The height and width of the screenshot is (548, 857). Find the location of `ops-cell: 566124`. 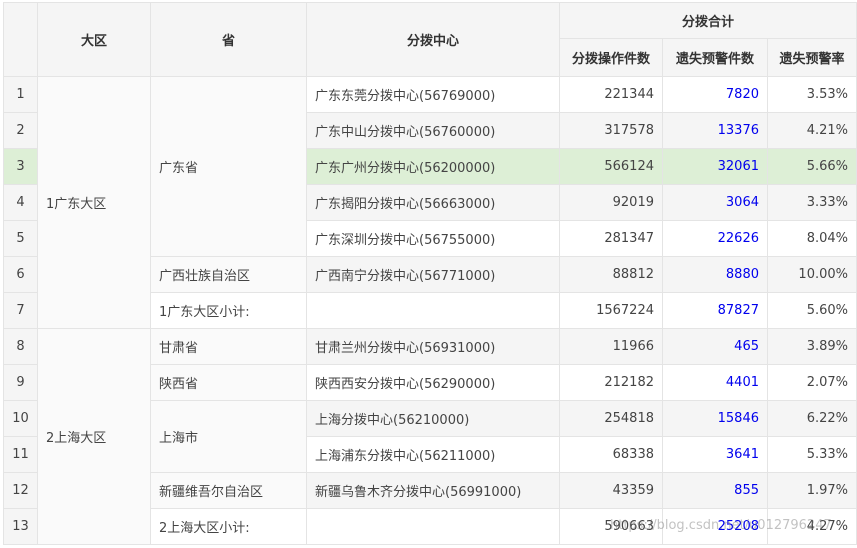

ops-cell: 566124 is located at coordinates (611, 166).